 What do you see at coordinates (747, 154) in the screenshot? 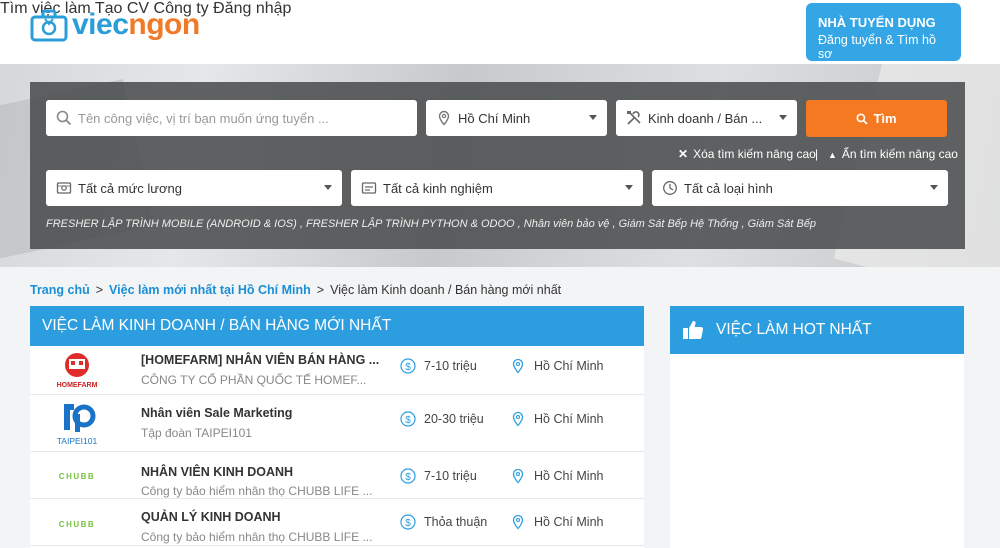
I see `clear-advanced-search-link: ✕ Xóa tìm kiếm nâng cao` at bounding box center [747, 154].